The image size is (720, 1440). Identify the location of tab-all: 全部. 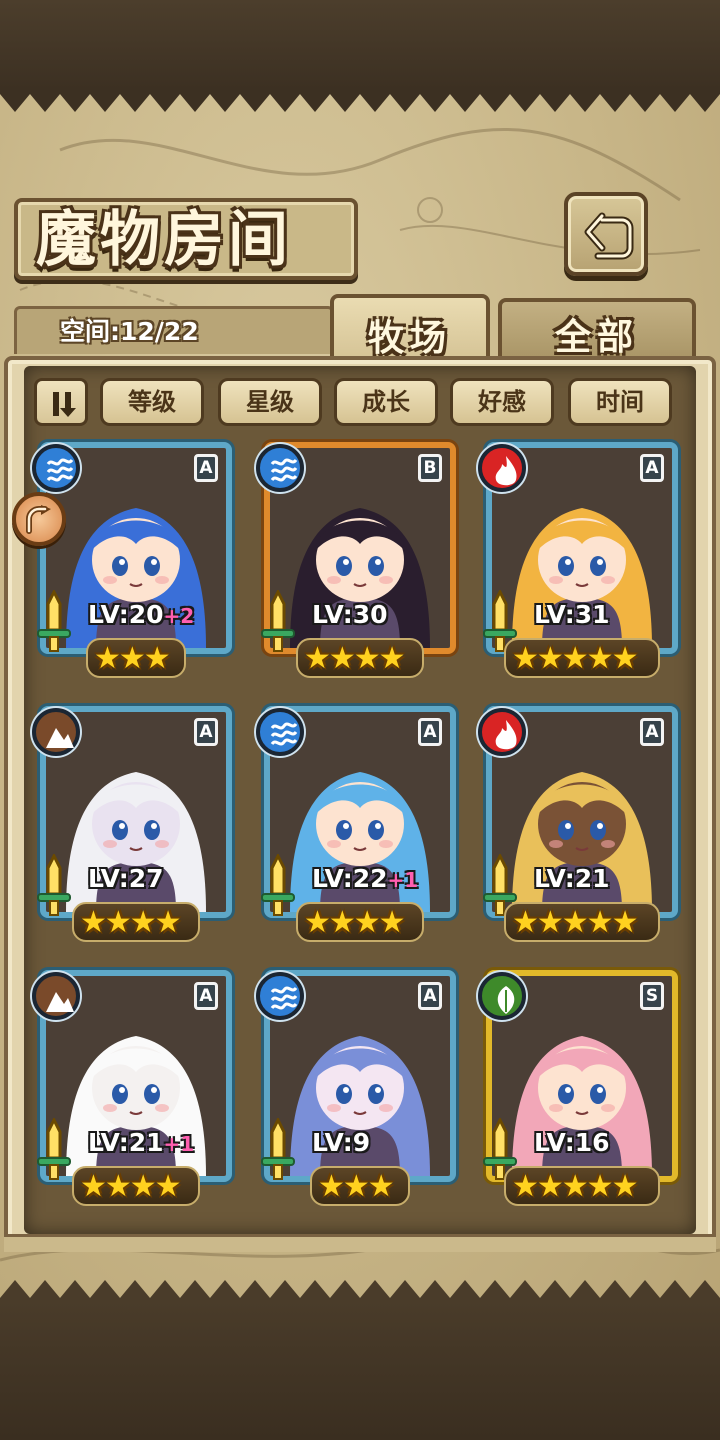
(597, 329).